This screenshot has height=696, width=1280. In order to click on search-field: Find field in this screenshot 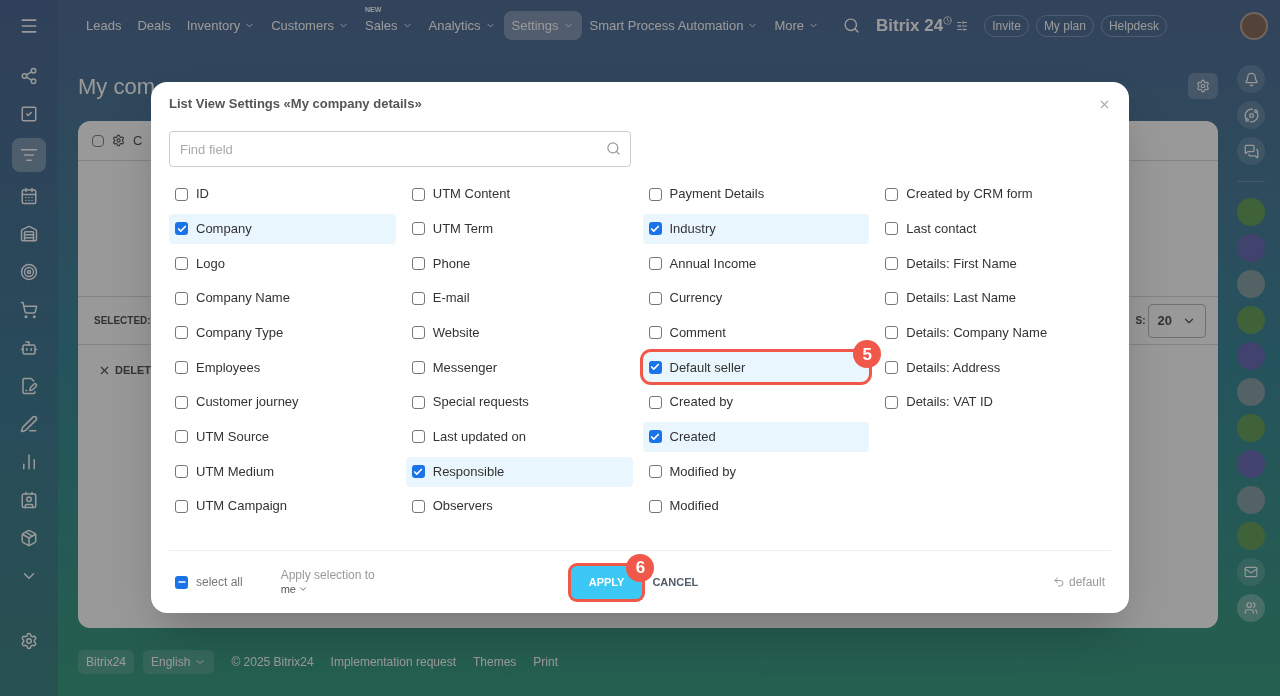, I will do `click(400, 149)`.